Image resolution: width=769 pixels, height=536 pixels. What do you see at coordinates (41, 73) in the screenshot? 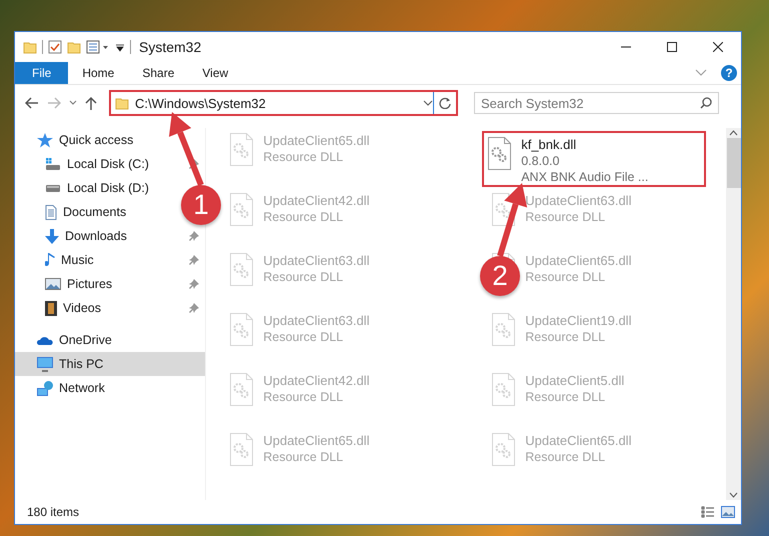
I see `file-menu-tab: File` at bounding box center [41, 73].